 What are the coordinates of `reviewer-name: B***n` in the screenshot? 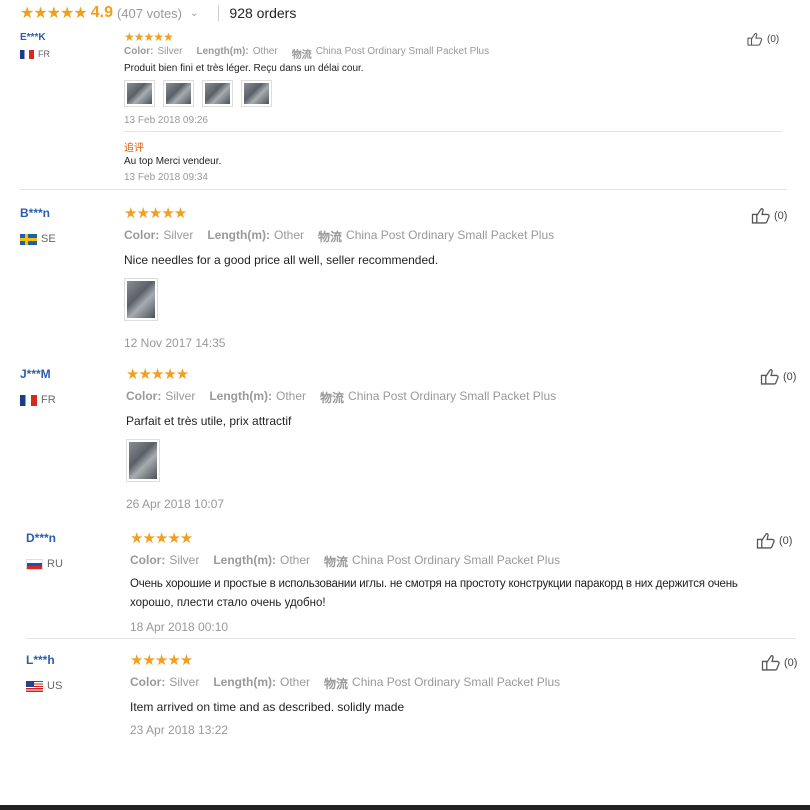 It's located at (35, 213).